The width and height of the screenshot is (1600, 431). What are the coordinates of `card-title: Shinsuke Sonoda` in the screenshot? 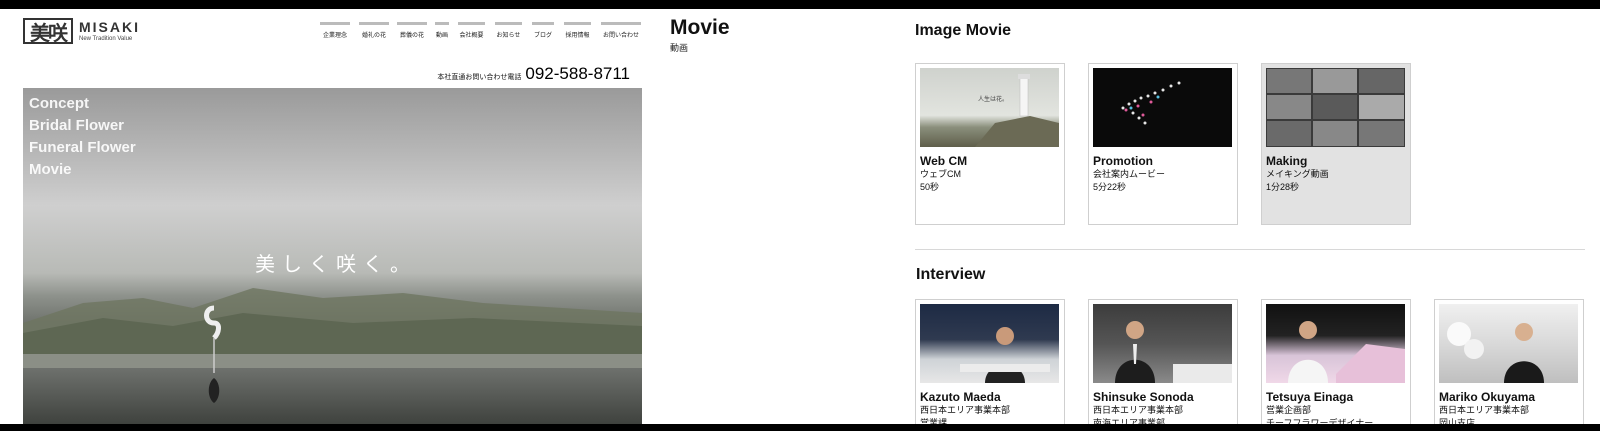 It's located at (1143, 397).